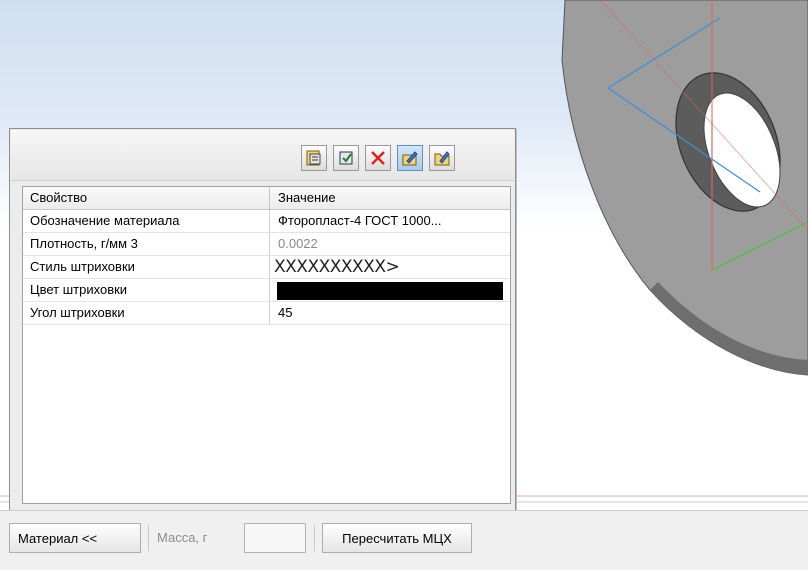 This screenshot has width=808, height=570. I want to click on property-name: Цвет штриховки, so click(146, 290).